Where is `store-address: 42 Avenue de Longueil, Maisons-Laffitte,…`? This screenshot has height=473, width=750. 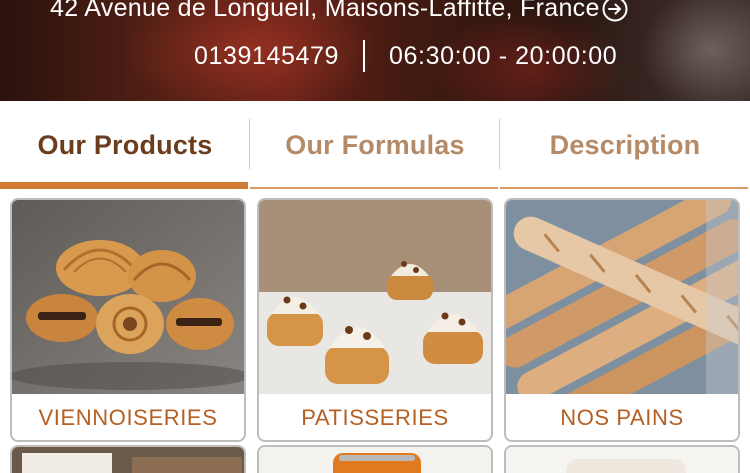
store-address: 42 Avenue de Longueil, Maisons-Laffitte,… is located at coordinates (325, 11).